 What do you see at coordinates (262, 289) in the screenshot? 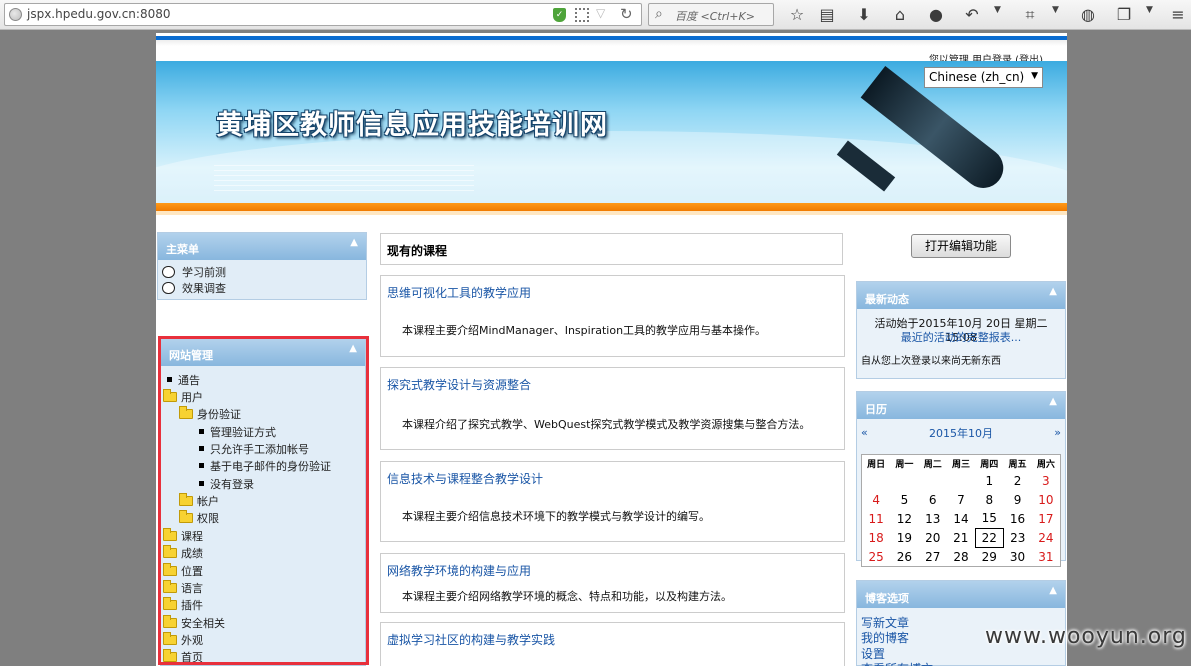
I see `menu-item-survey: 效果调查` at bounding box center [262, 289].